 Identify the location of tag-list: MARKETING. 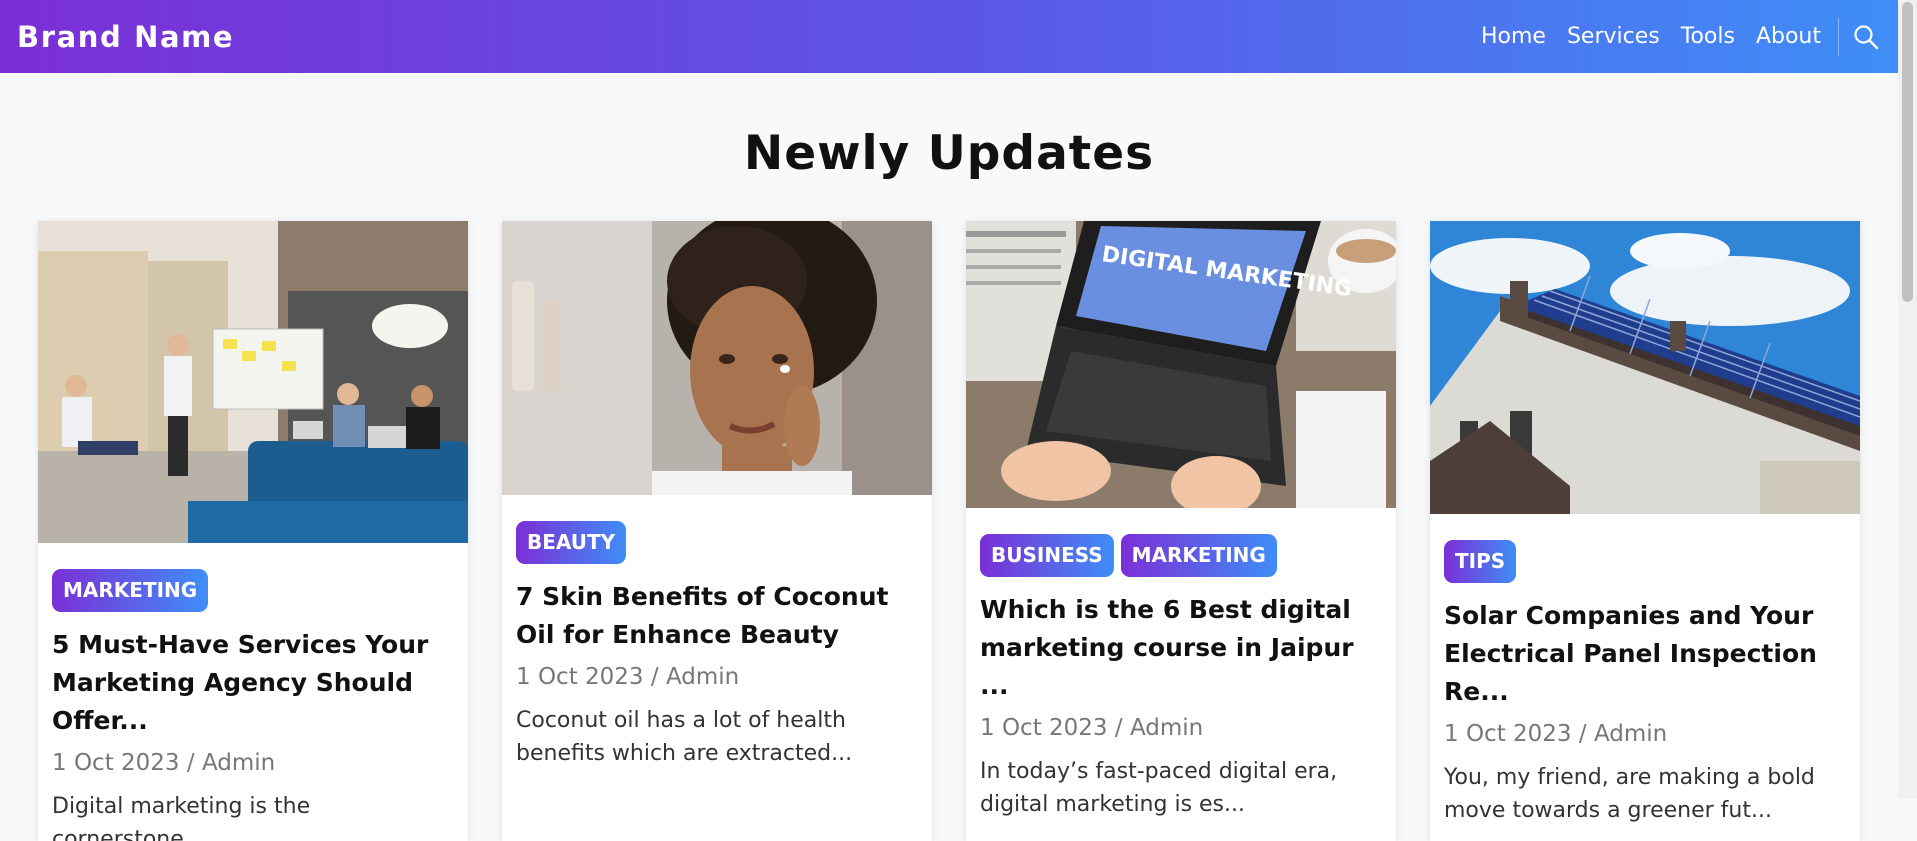
(253, 590).